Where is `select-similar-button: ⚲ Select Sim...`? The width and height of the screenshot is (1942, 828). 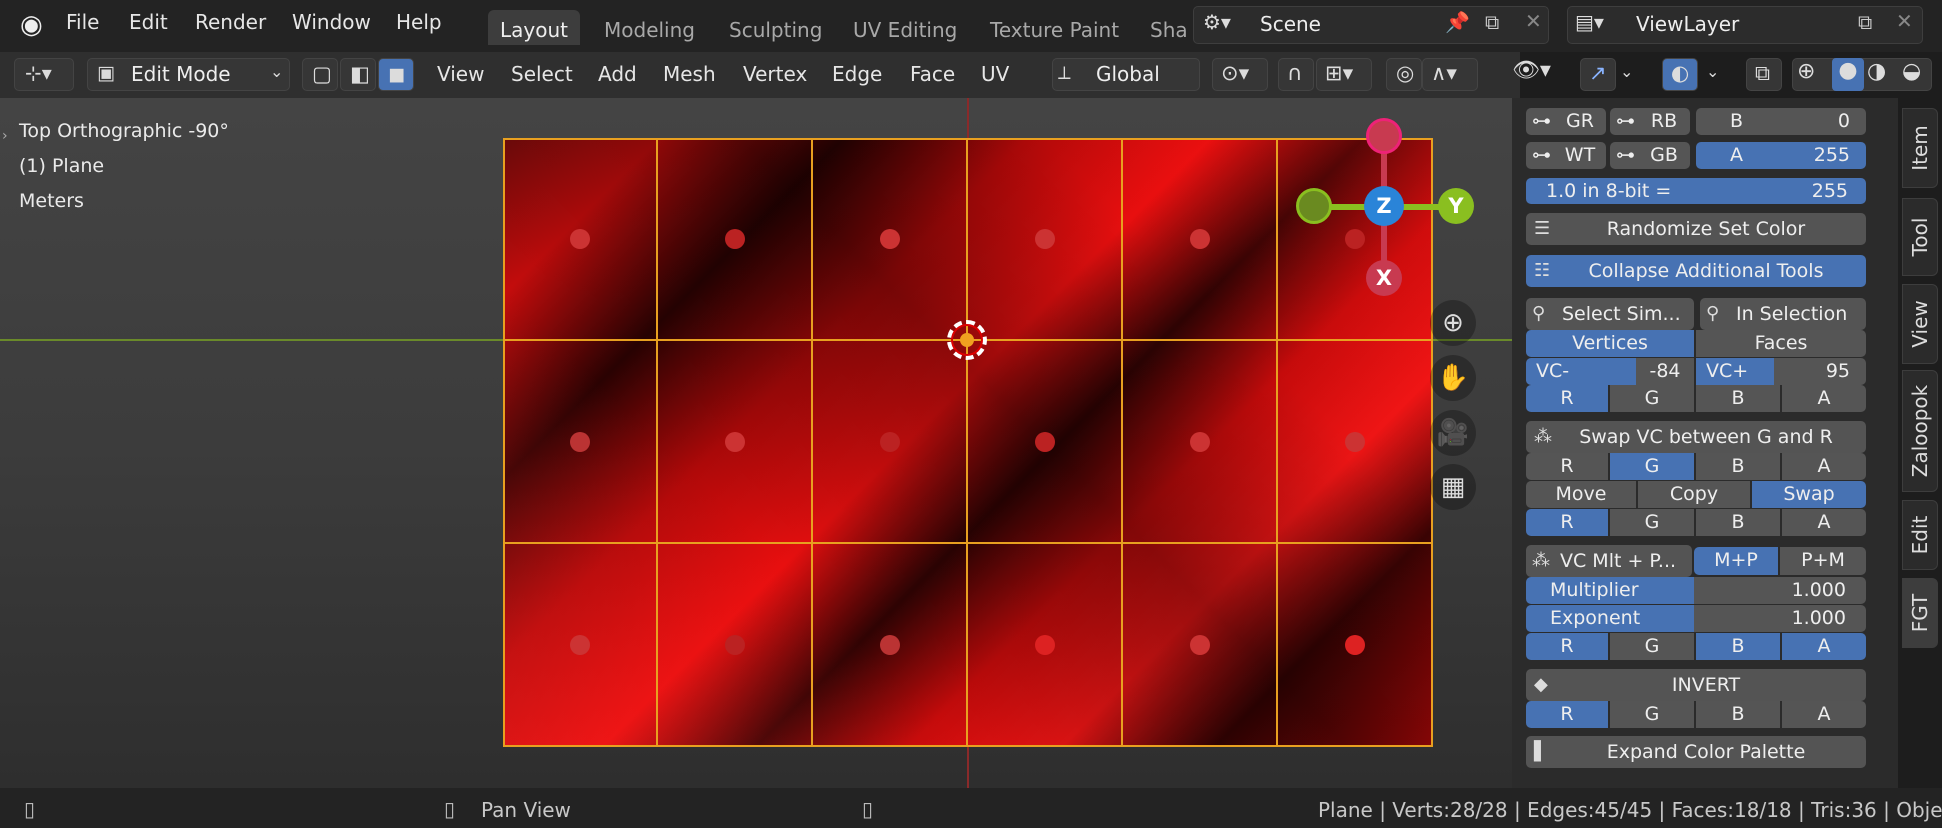
select-similar-button: ⚲ Select Sim... is located at coordinates (1610, 314).